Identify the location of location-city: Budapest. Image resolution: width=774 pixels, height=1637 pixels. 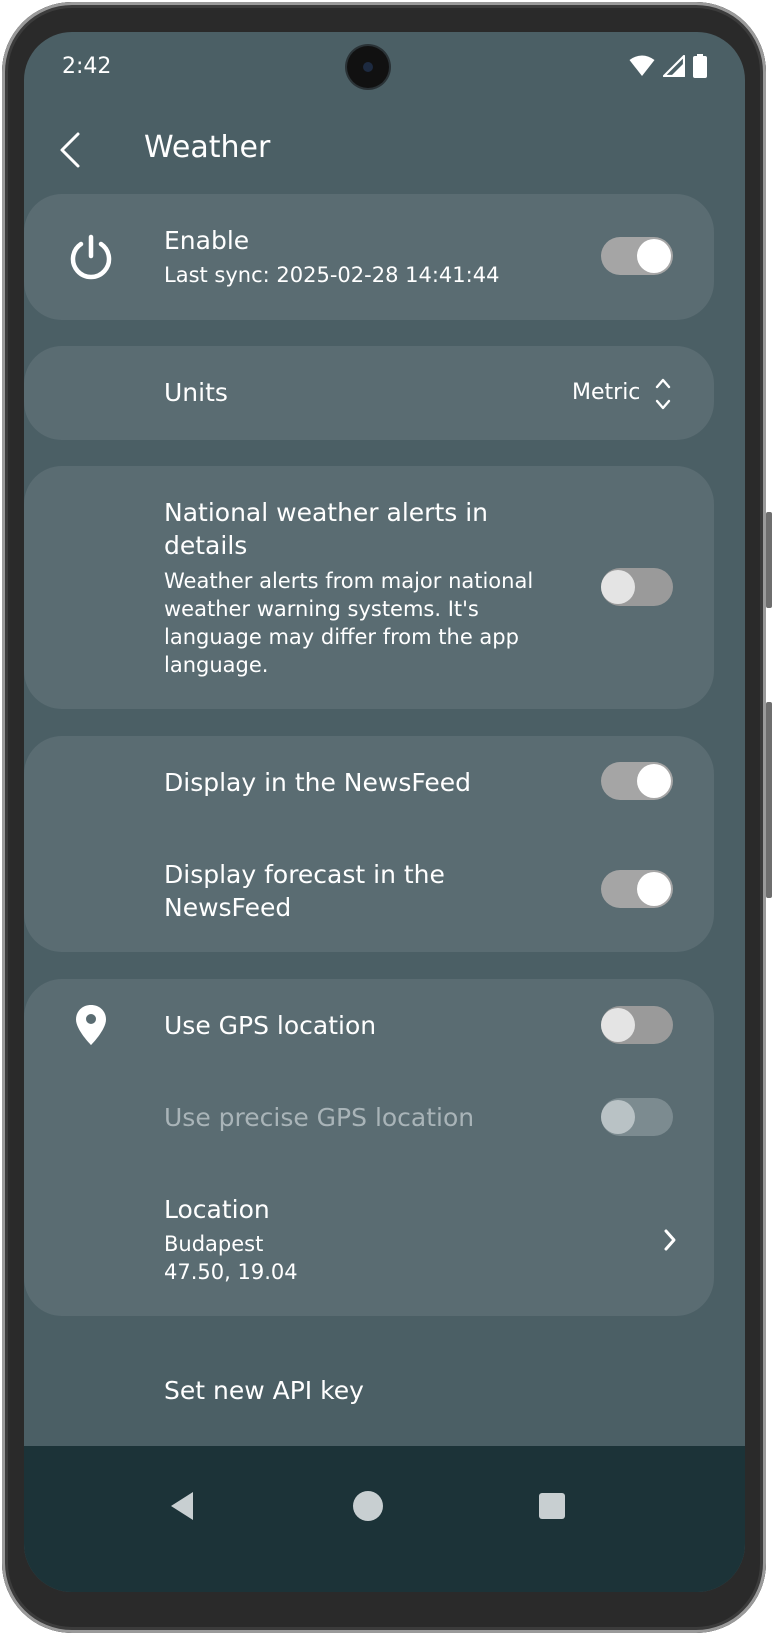
(214, 1244).